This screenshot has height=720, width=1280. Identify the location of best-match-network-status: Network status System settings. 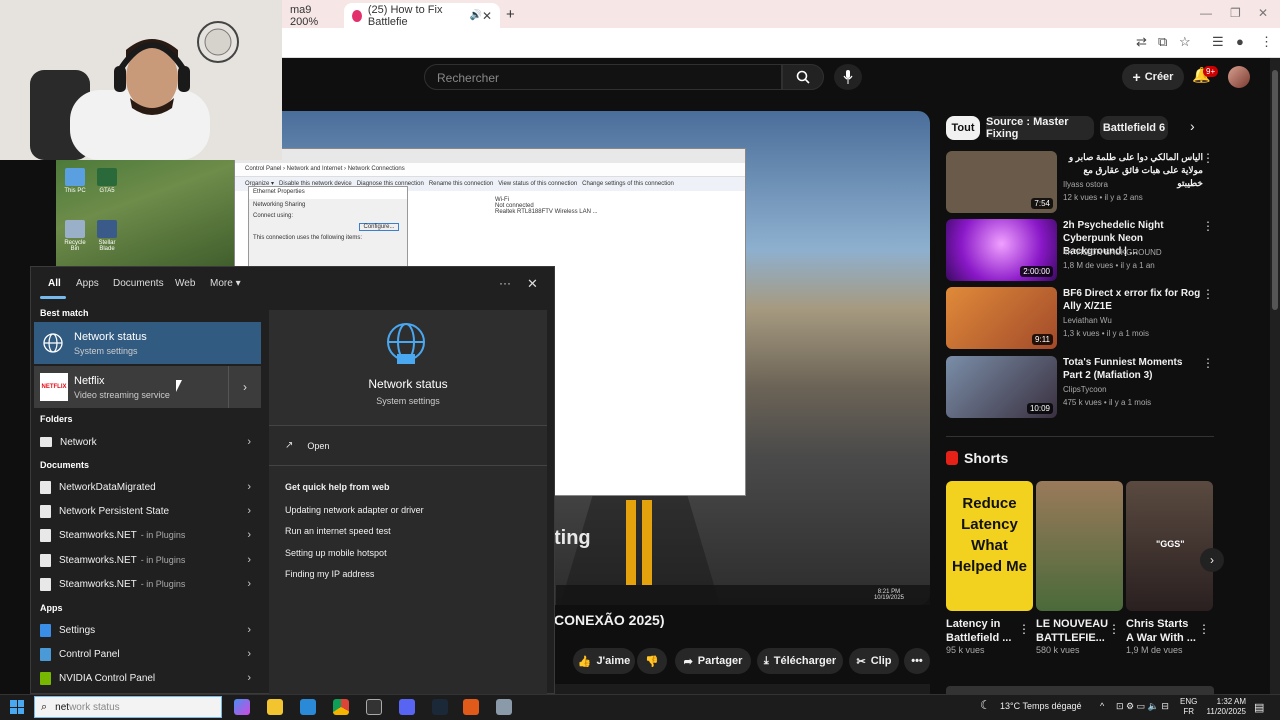
(147, 343).